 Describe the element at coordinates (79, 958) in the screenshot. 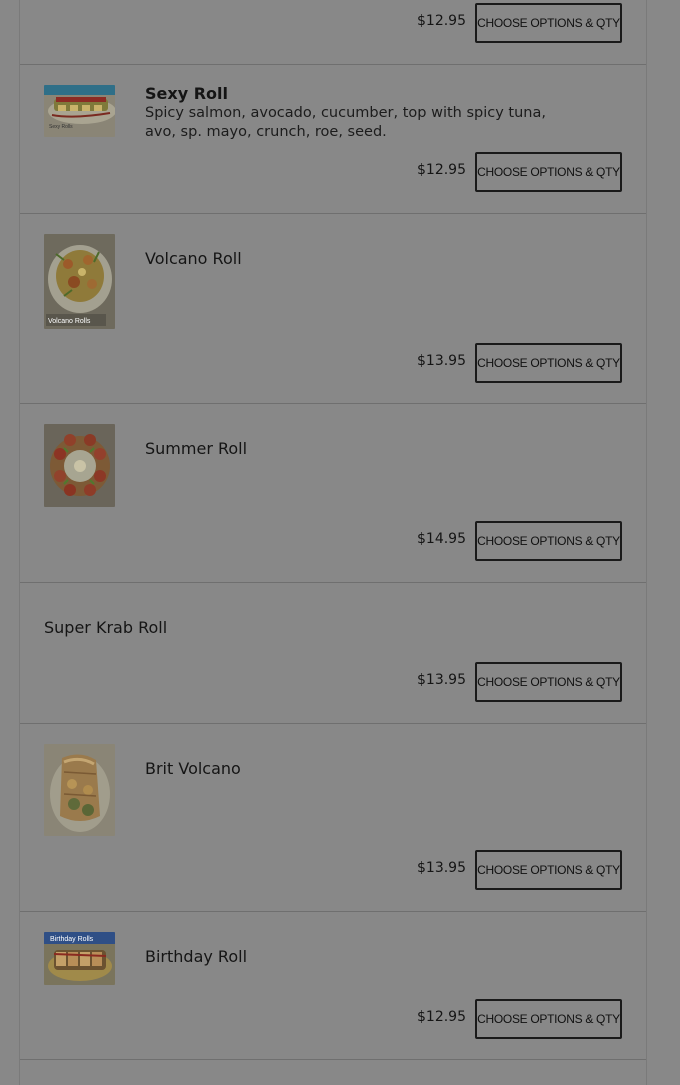

I see `birthday-roll-photo: Birthday Rolls` at that location.